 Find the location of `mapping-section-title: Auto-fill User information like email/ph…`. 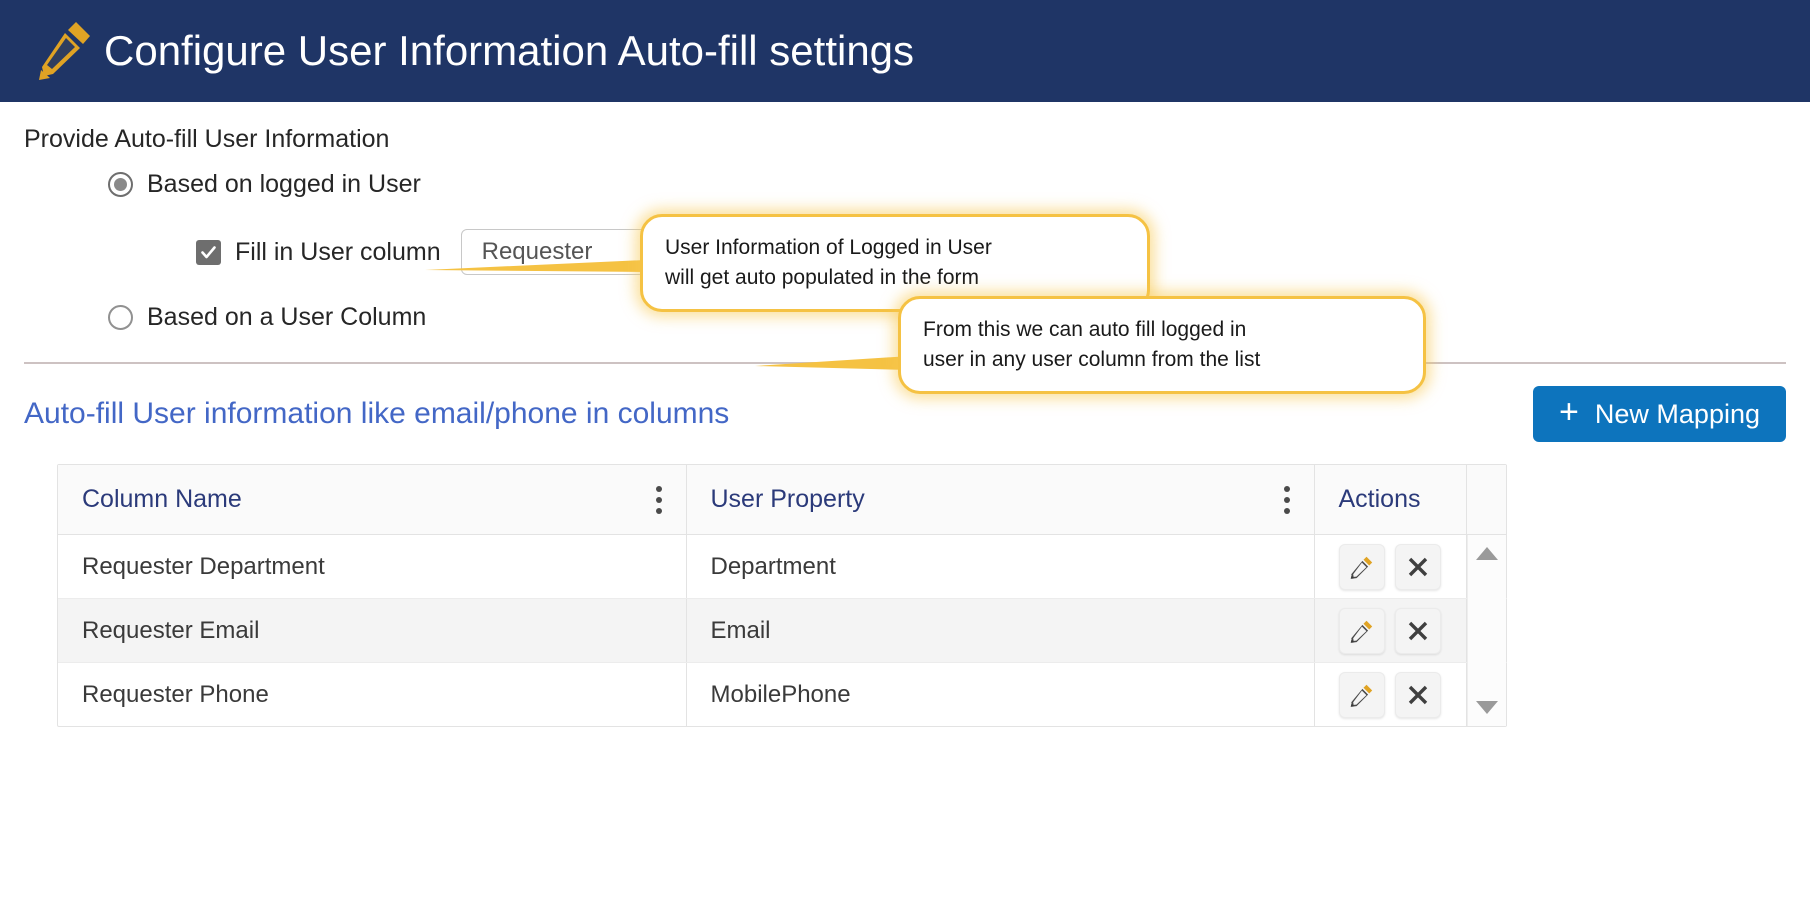

mapping-section-title: Auto-fill User information like email/ph… is located at coordinates (377, 413).